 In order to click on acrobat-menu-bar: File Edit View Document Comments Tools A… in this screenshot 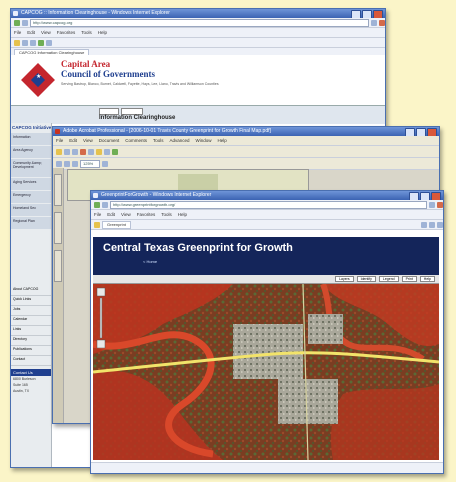, I will do `click(246, 141)`.